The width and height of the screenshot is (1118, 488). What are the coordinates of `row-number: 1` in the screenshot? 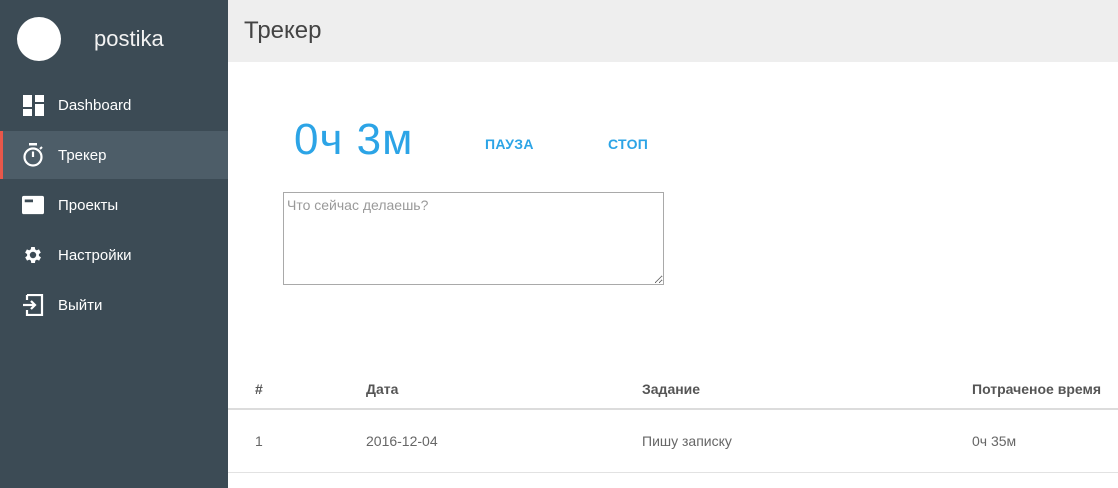 It's located at (259, 441).